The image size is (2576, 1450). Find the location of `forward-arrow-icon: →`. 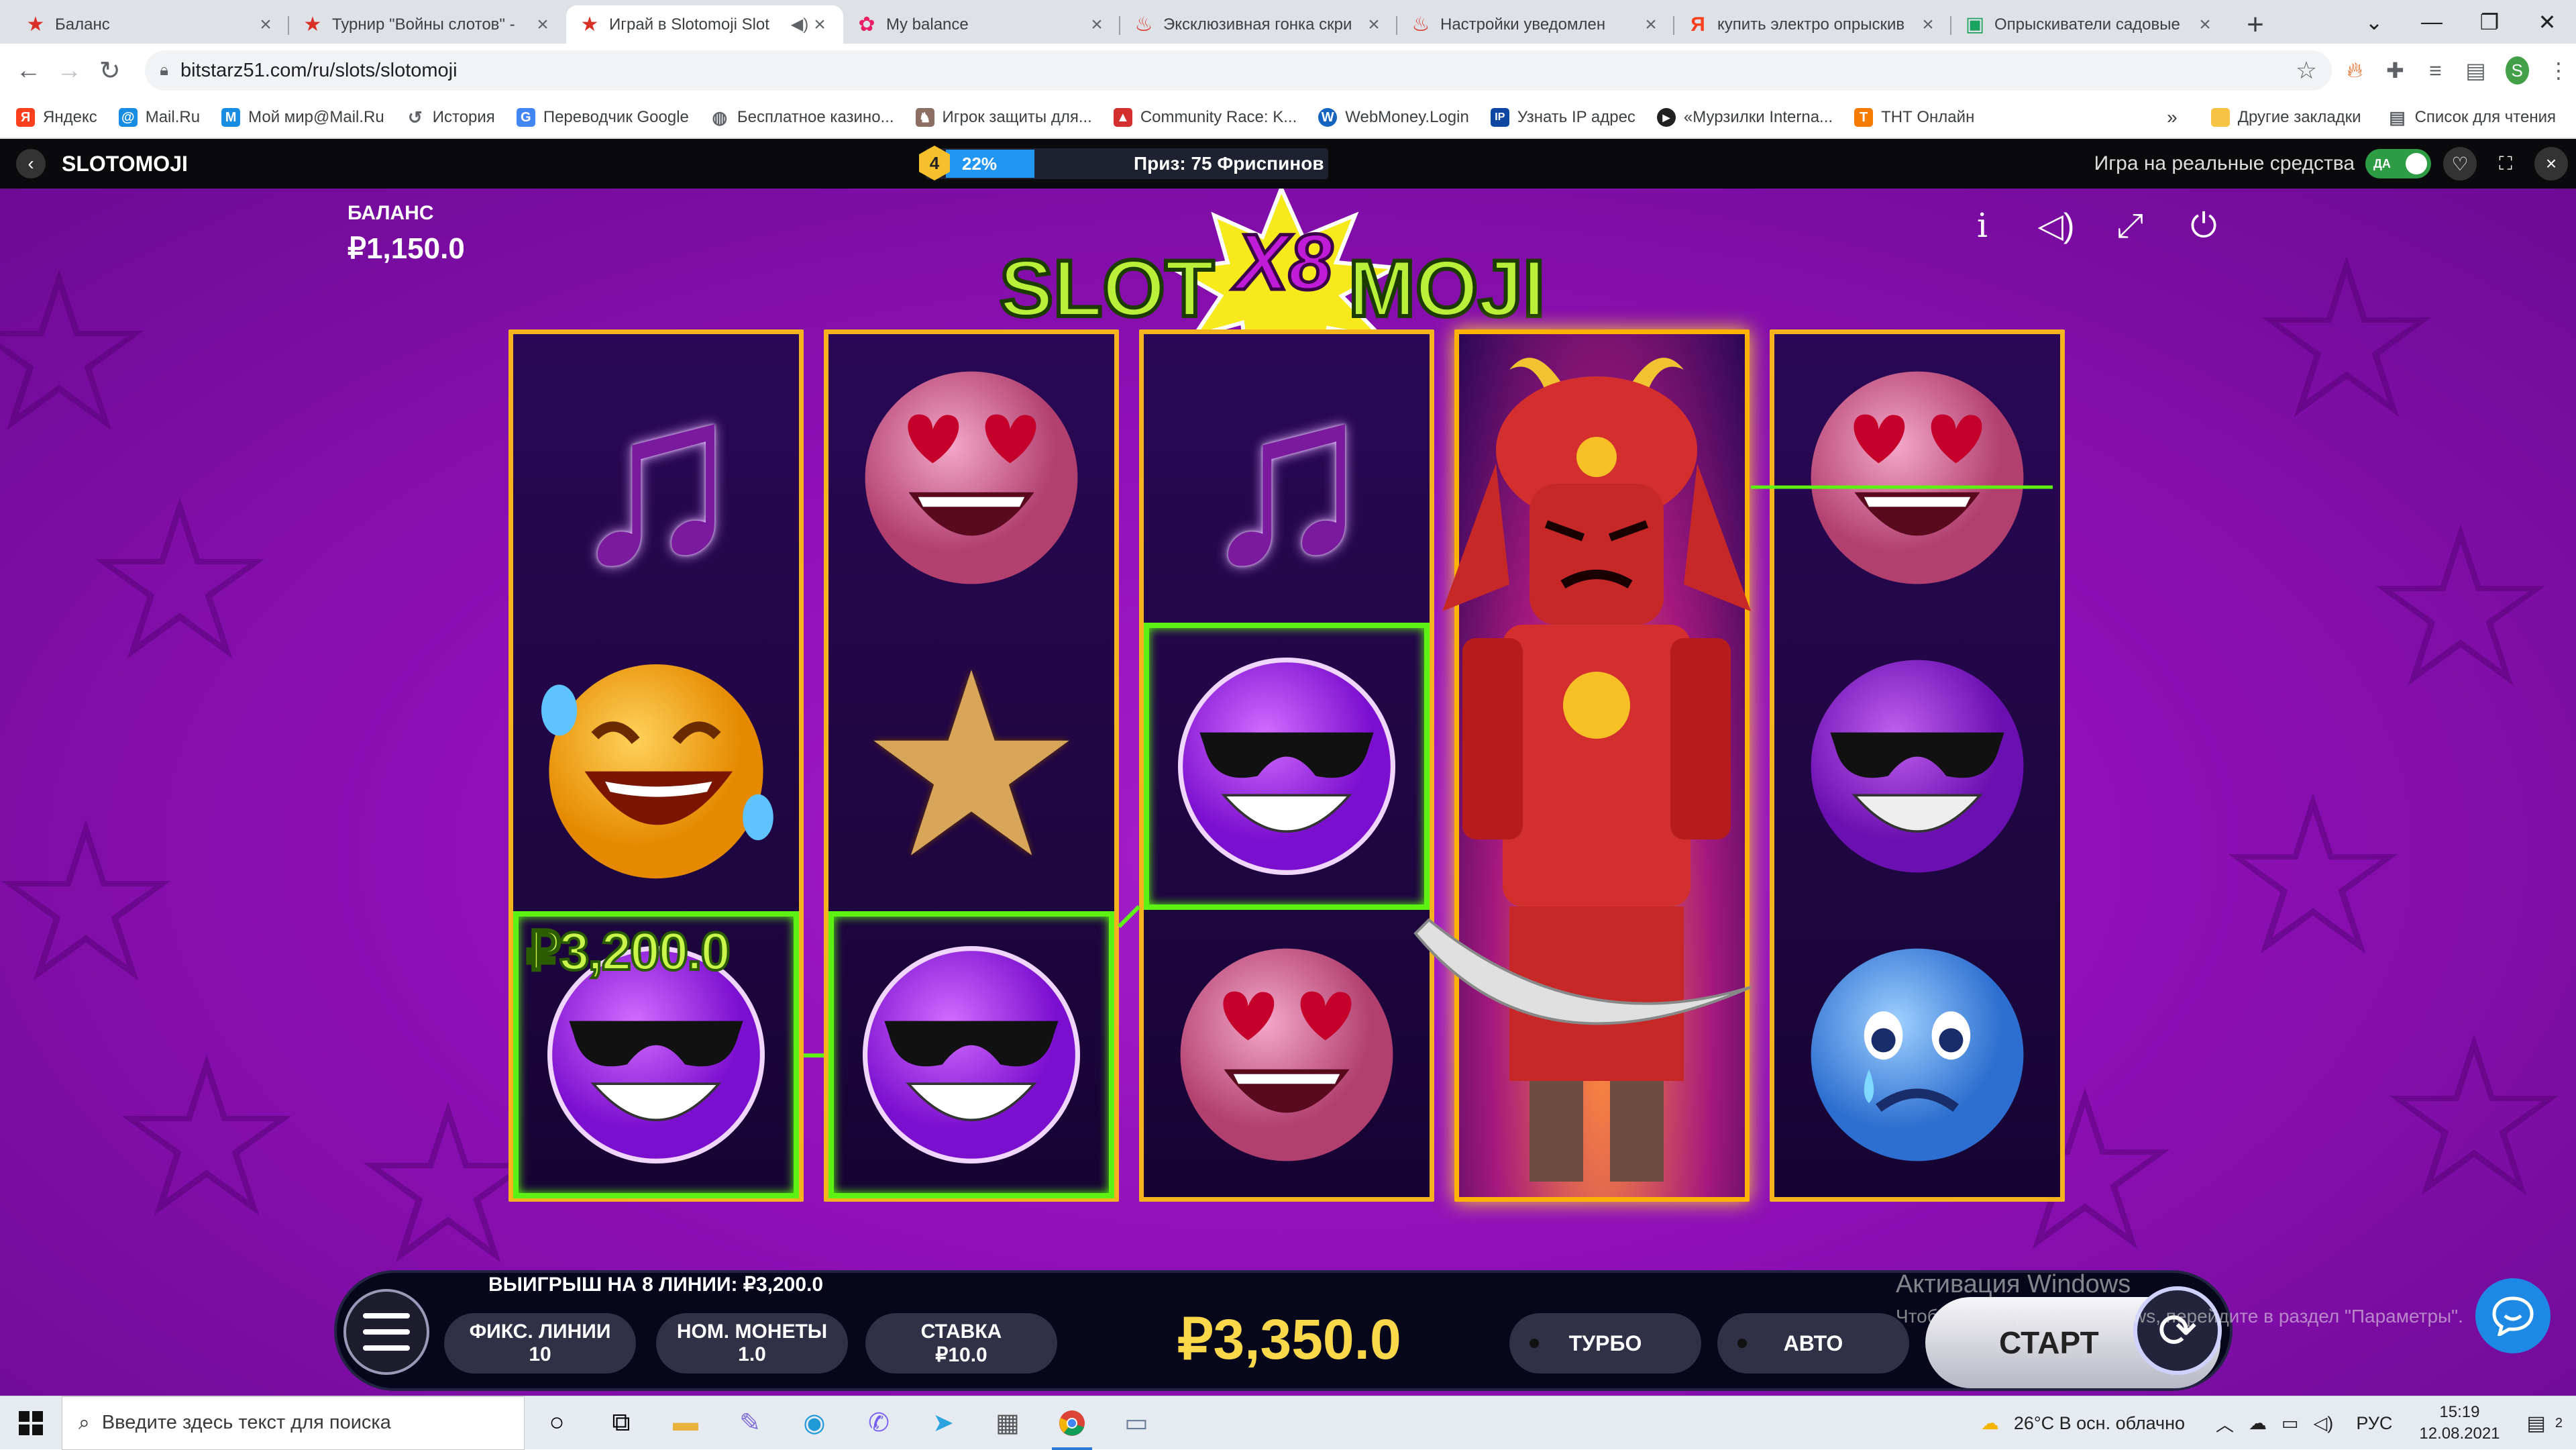

forward-arrow-icon: → is located at coordinates (69, 70).